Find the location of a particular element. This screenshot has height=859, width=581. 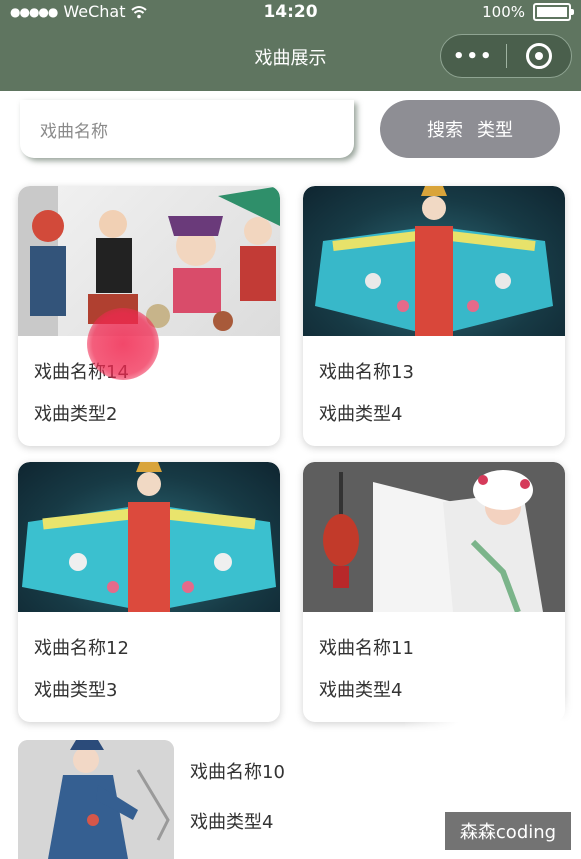

search-placeholder: 戏曲名称 is located at coordinates (74, 131).